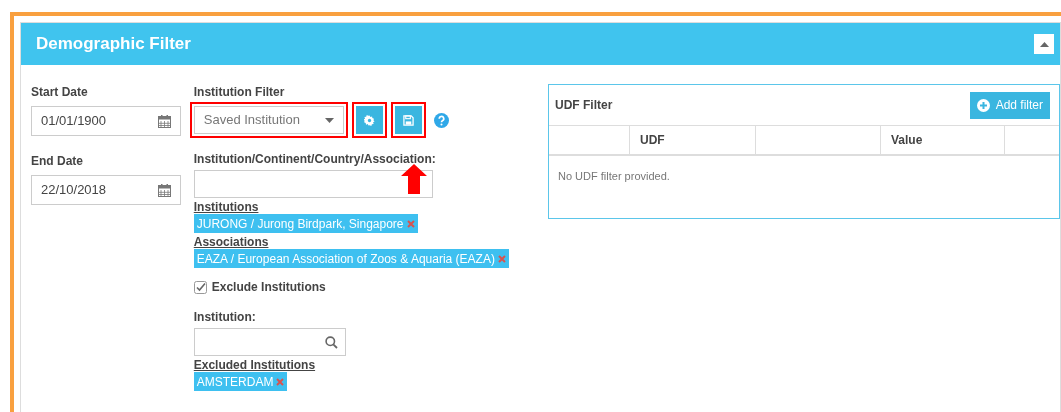 The height and width of the screenshot is (412, 1061). I want to click on institution-filter-dropdown: Saved Institution, so click(268, 120).